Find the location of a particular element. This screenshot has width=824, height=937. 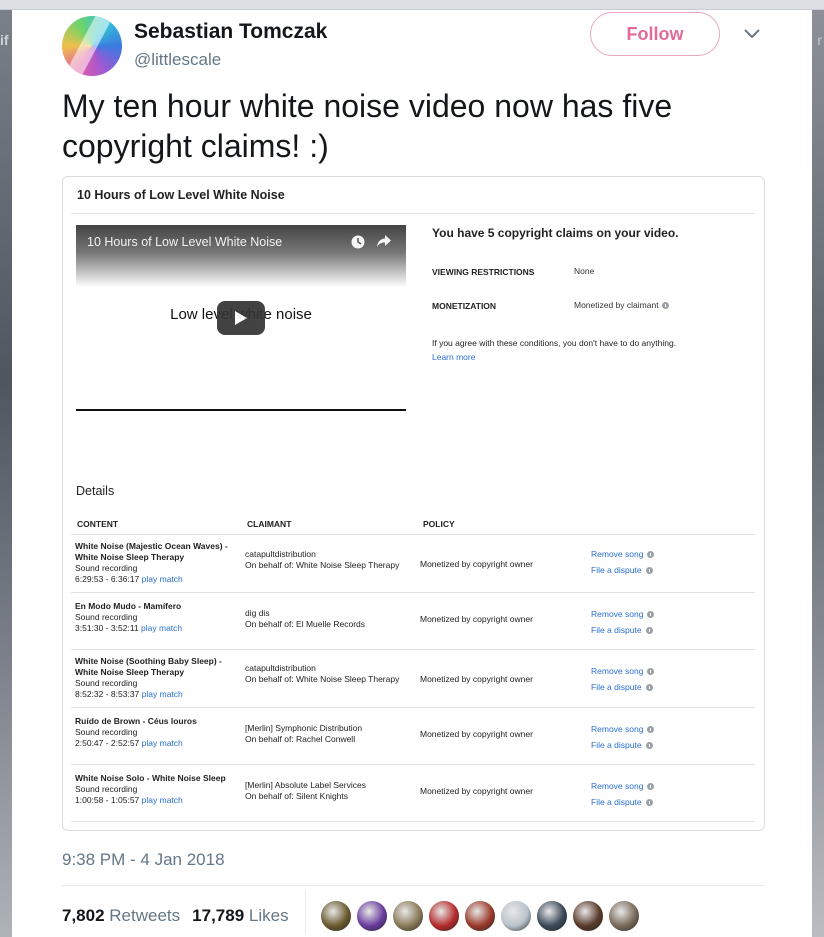

content-time: 8:52:32 - 8:53:37 is located at coordinates (107, 694).